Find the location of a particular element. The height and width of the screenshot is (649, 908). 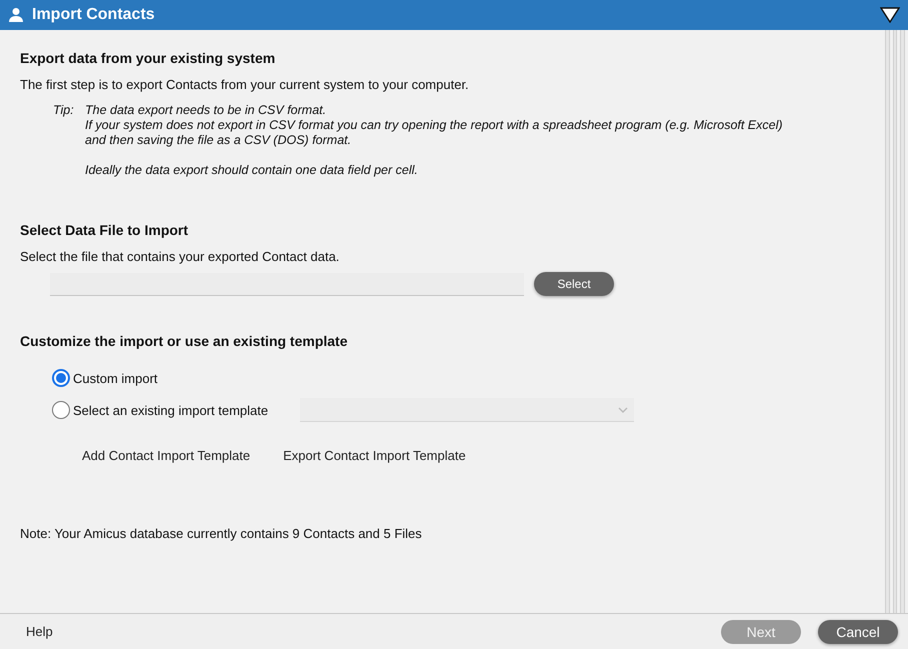

select-button: Select is located at coordinates (574, 284).